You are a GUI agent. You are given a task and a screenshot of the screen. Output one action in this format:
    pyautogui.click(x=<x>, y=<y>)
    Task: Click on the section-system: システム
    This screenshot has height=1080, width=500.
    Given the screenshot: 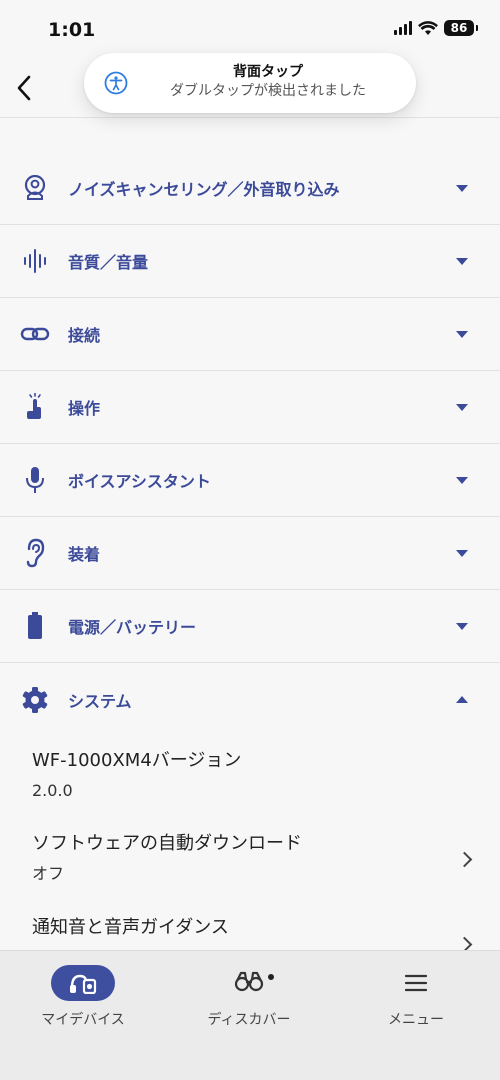 What is the action you would take?
    pyautogui.click(x=250, y=699)
    